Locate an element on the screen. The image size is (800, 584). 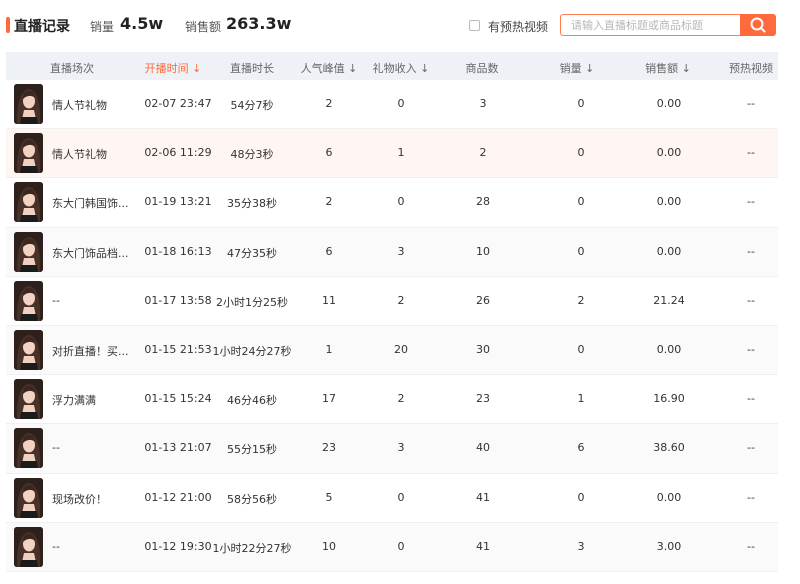
col-sales: 销量 ↓ is located at coordinates (577, 68).